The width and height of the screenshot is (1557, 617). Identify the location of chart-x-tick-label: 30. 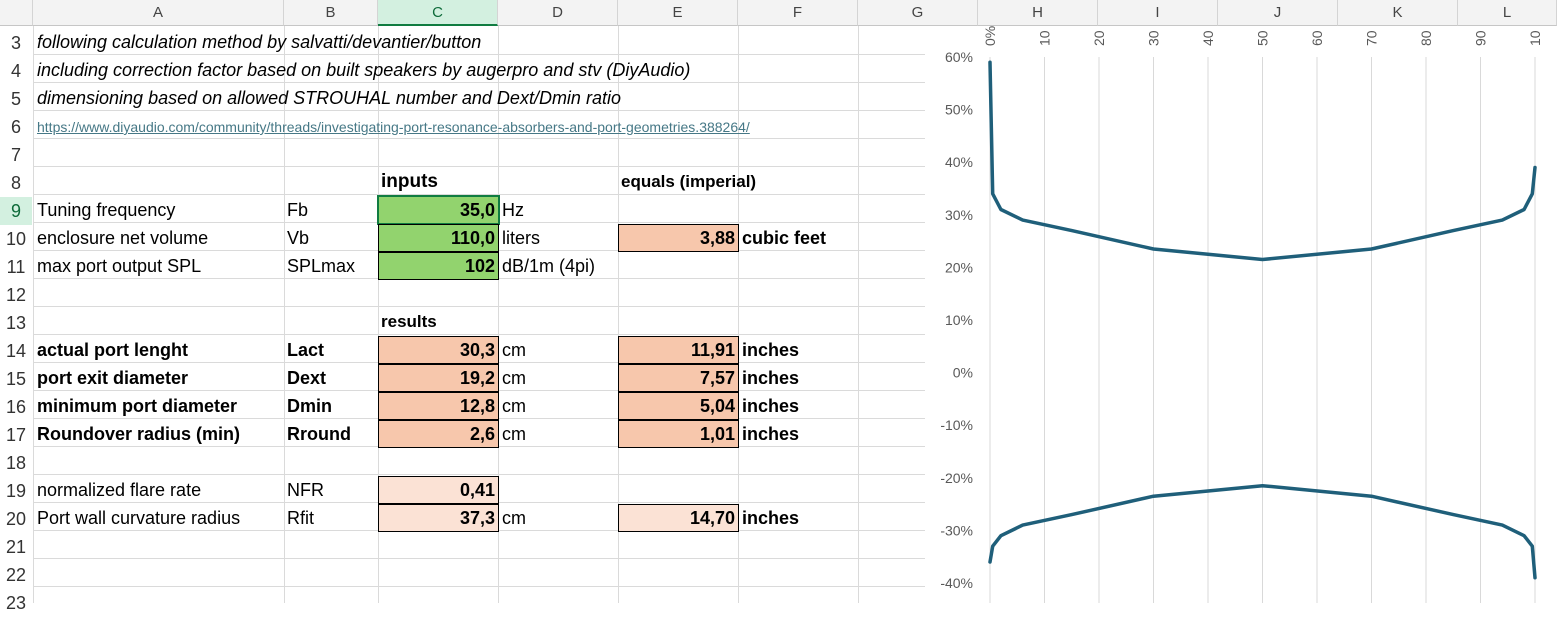
(1154, 38).